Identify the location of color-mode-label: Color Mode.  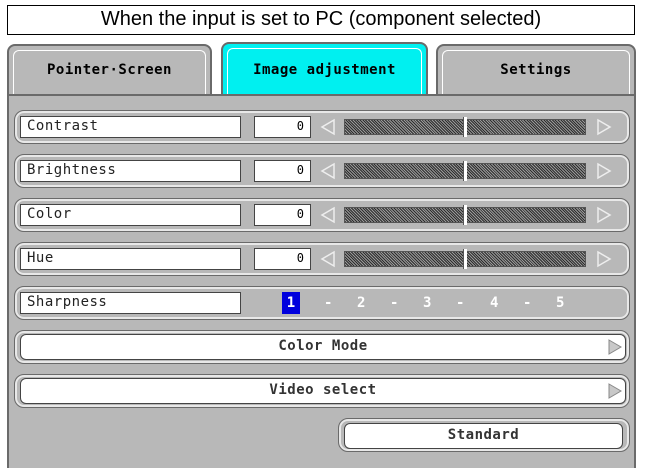
(323, 346).